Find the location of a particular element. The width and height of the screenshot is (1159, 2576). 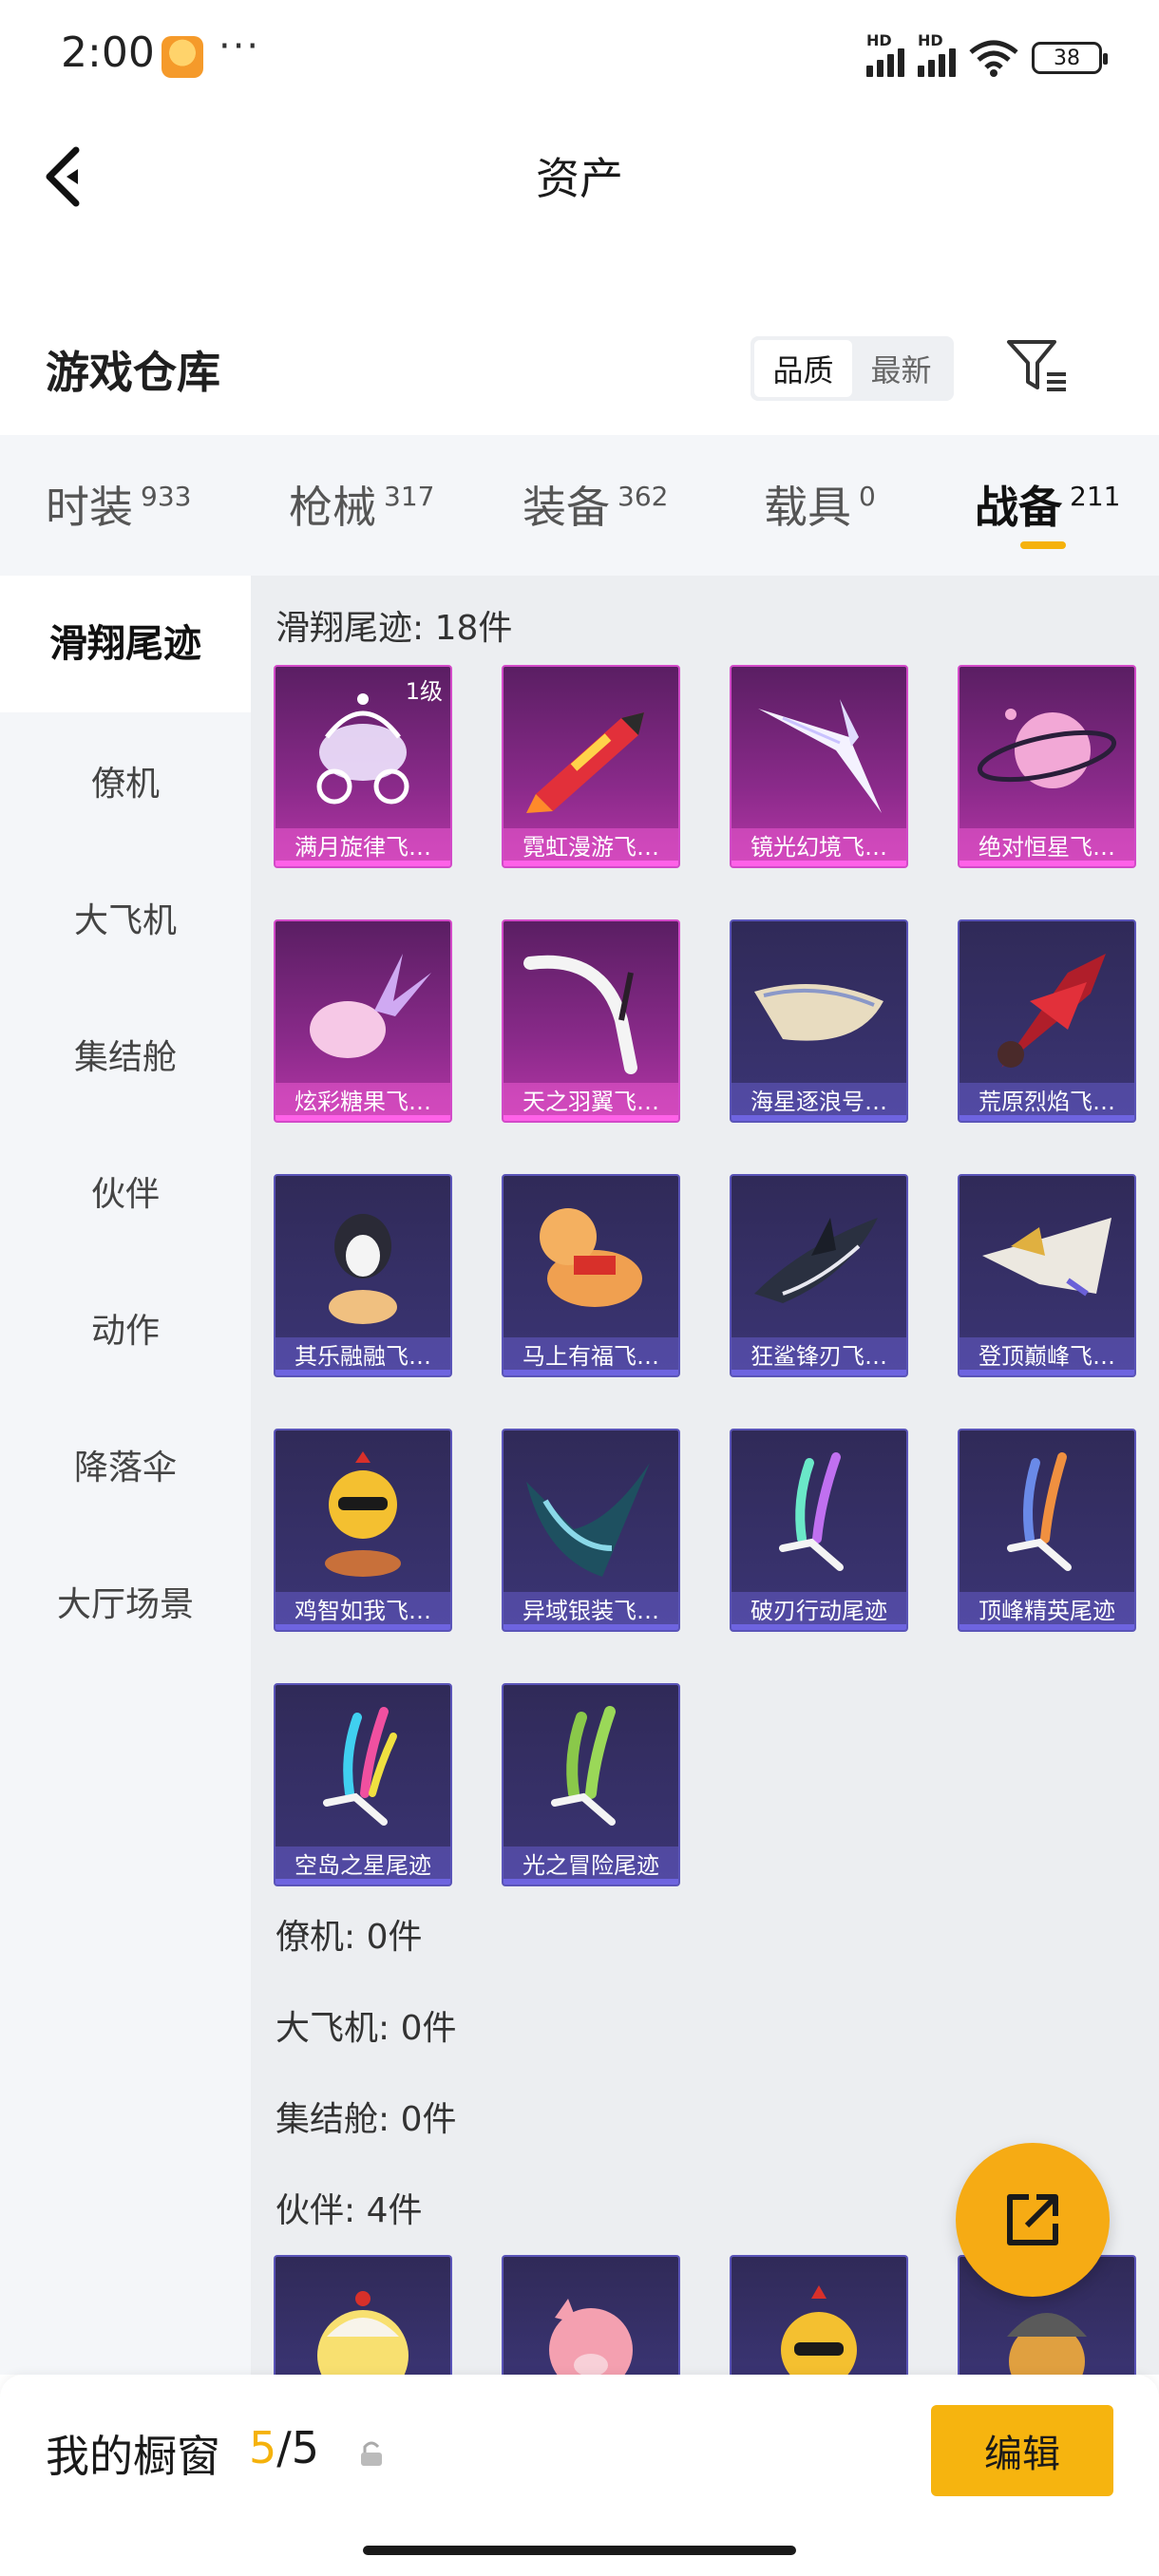

share-button is located at coordinates (1033, 2220).